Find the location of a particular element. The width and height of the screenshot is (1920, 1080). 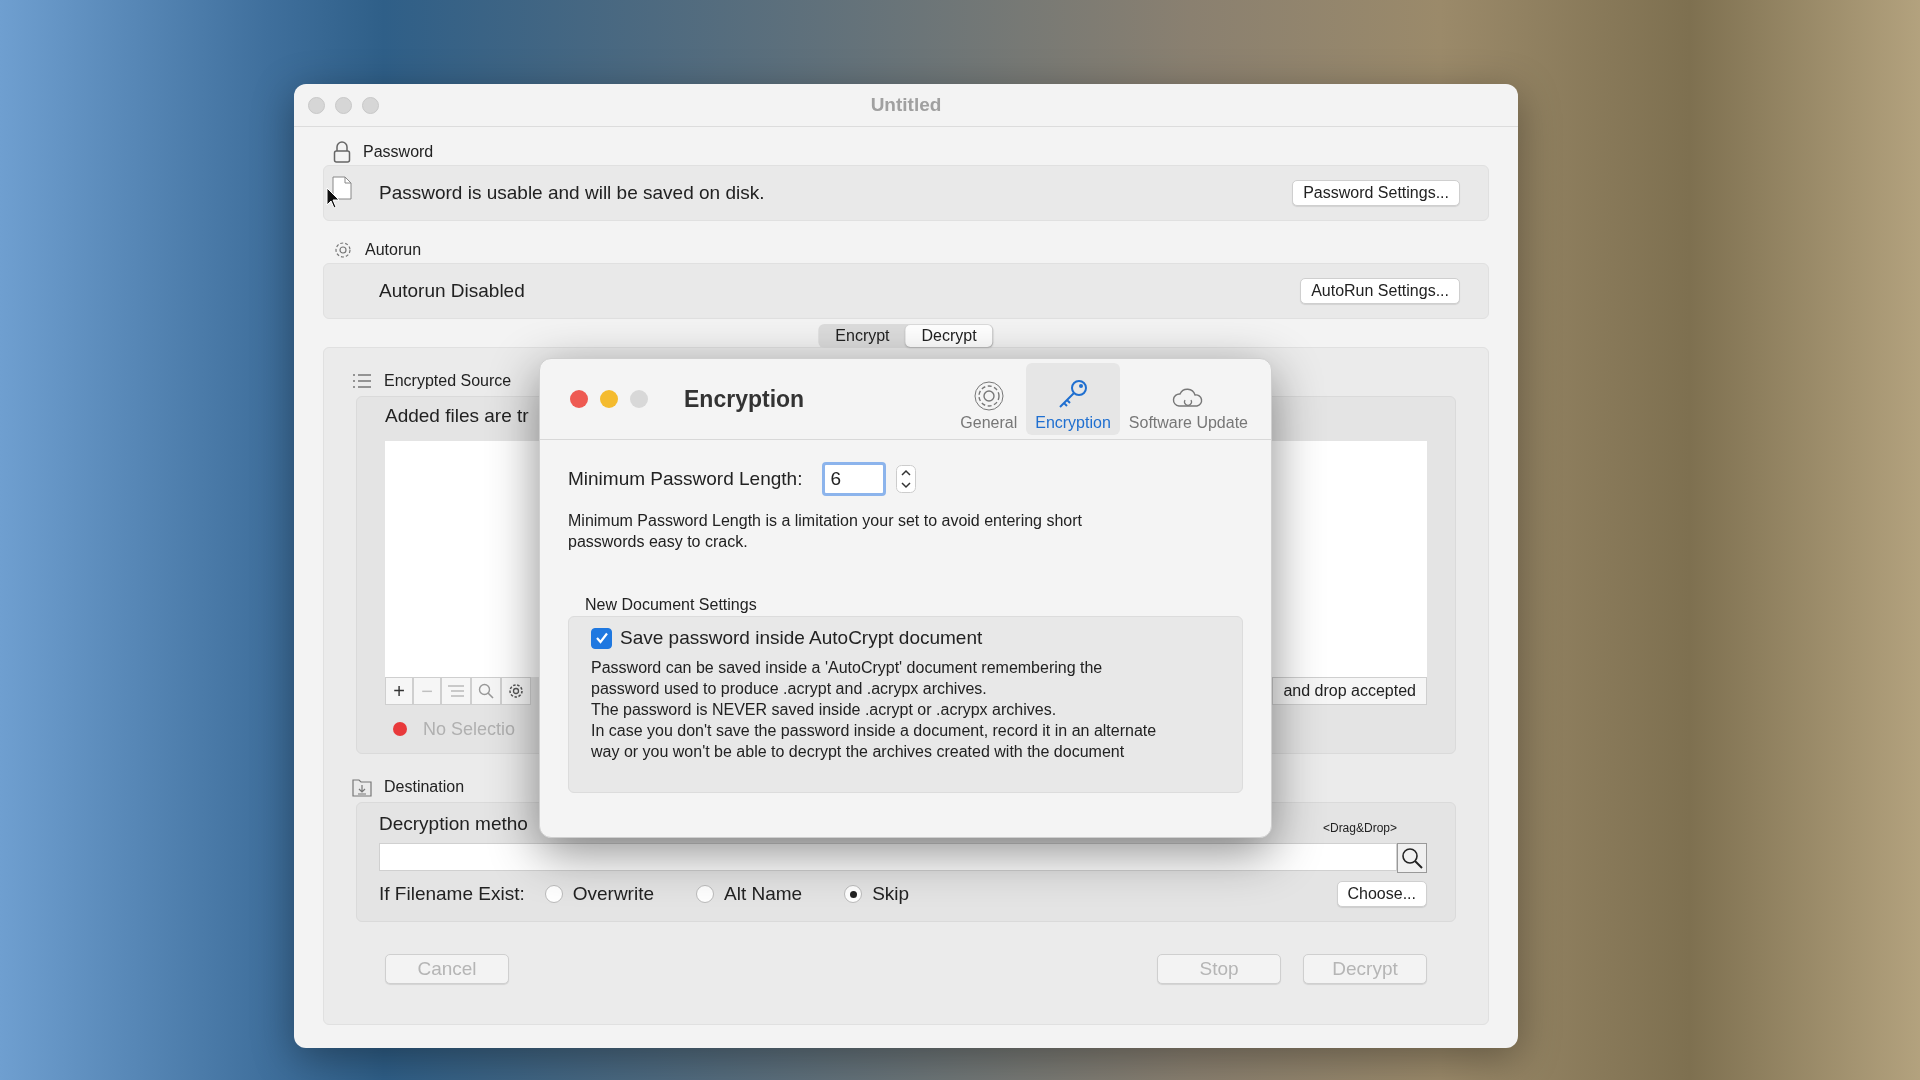

list-tool-button: + is located at coordinates (399, 691).